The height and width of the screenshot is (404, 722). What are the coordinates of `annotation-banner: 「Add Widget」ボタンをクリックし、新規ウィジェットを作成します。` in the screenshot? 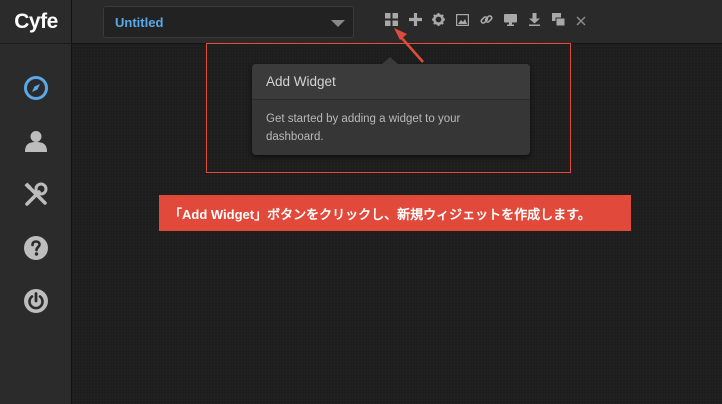 It's located at (395, 213).